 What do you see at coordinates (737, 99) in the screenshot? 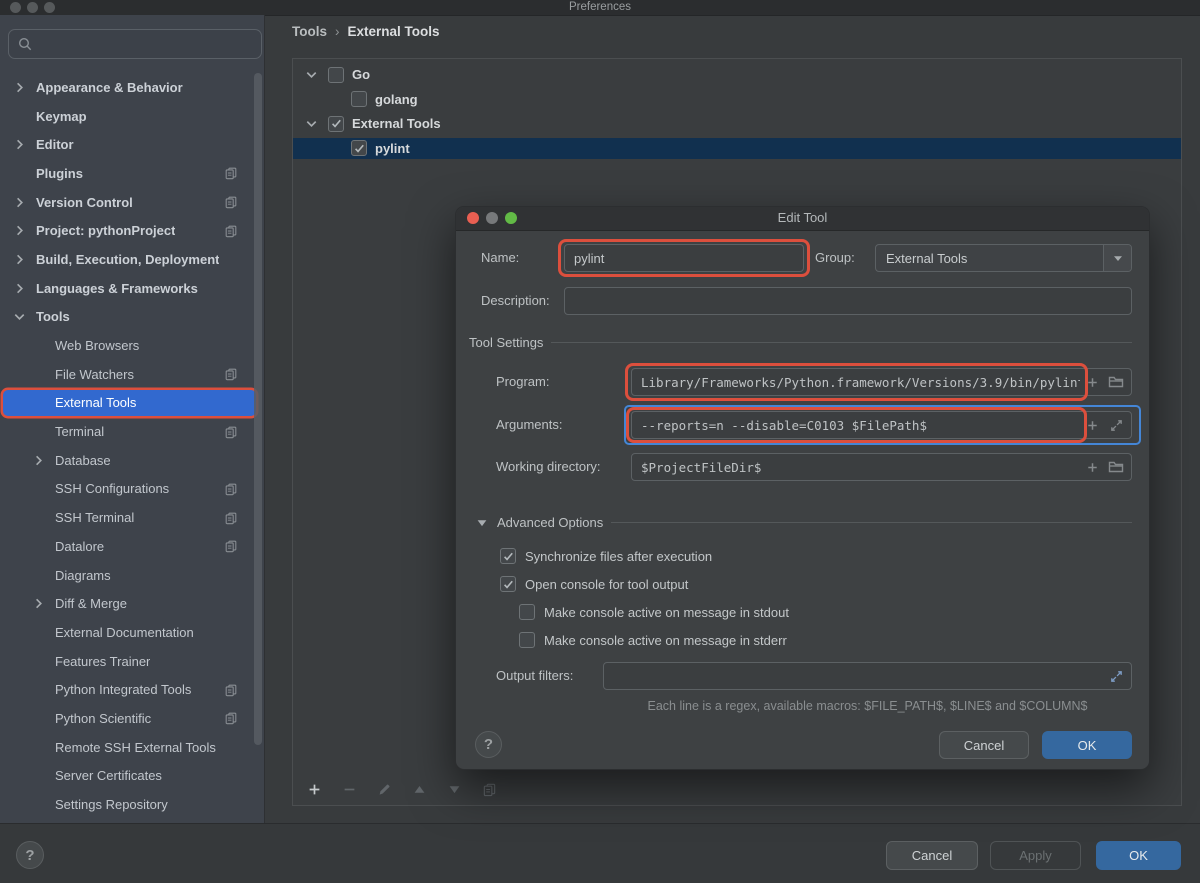
I see `tree-row-golang: golang` at bounding box center [737, 99].